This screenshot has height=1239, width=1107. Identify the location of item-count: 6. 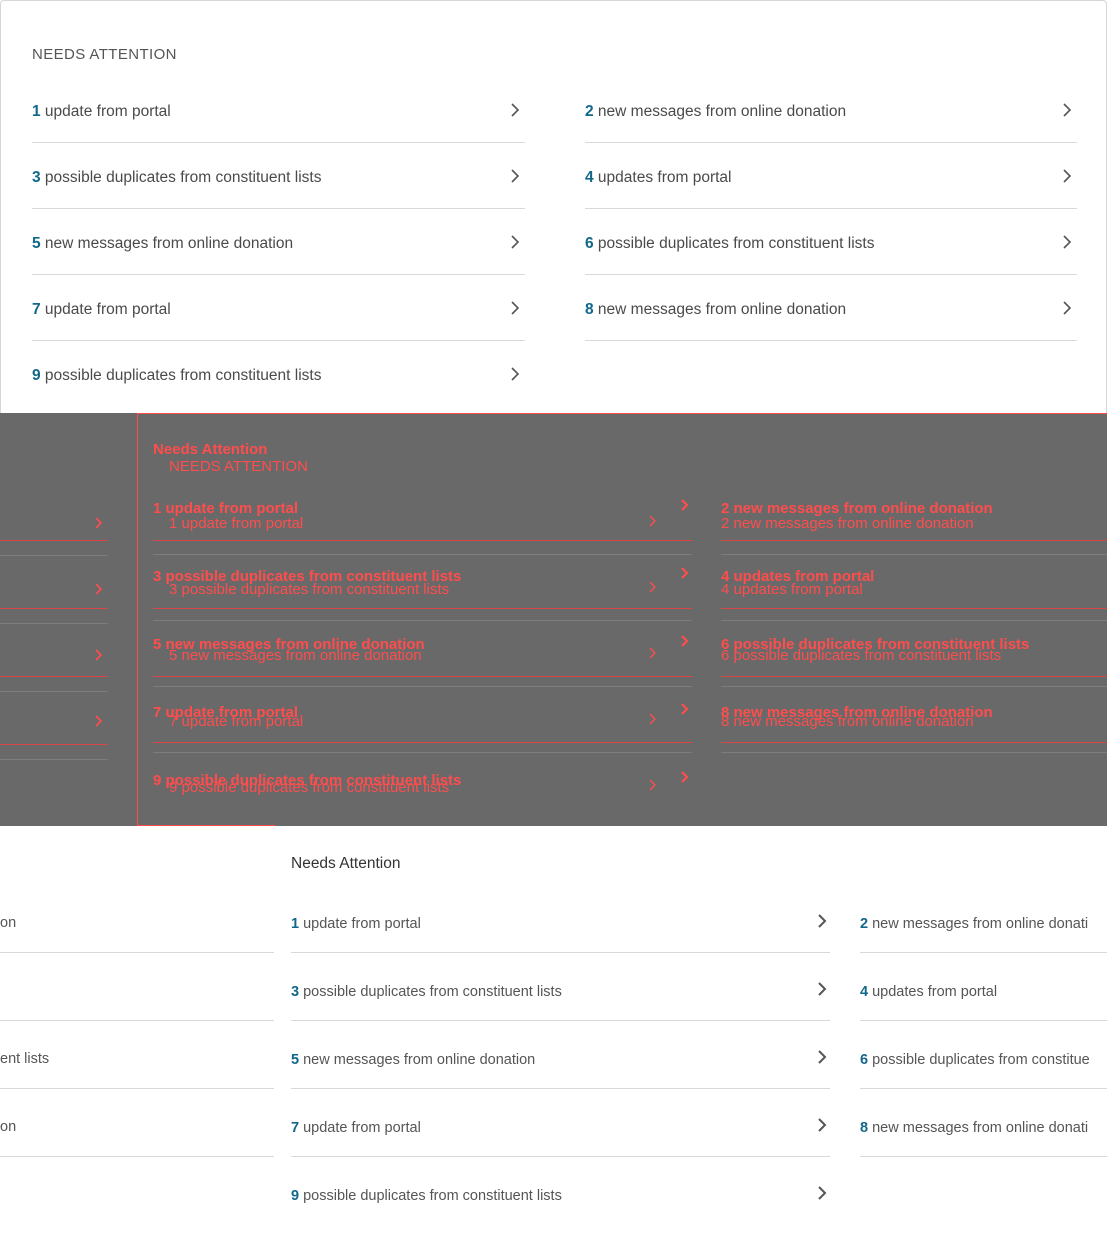
(864, 1060).